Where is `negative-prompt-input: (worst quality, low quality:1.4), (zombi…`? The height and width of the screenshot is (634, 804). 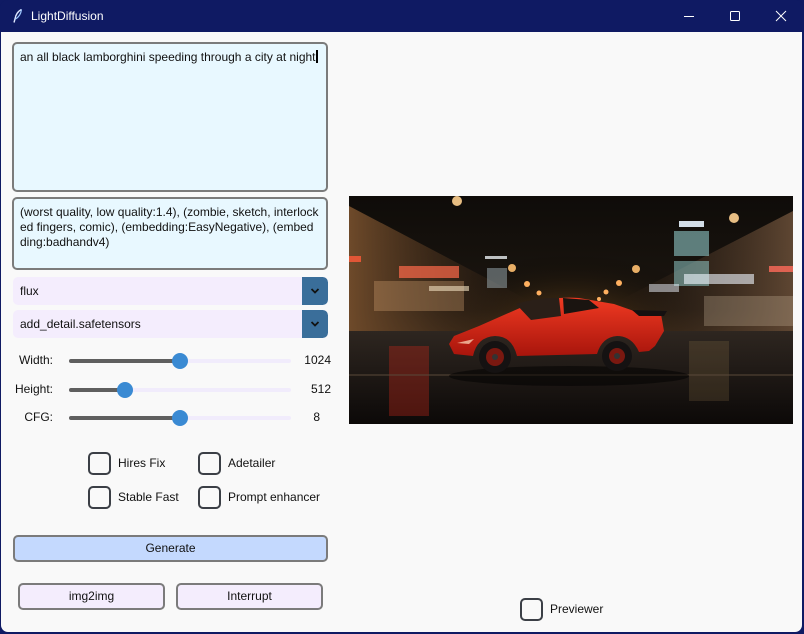
negative-prompt-input: (worst quality, low quality:1.4), (zombi… is located at coordinates (170, 233).